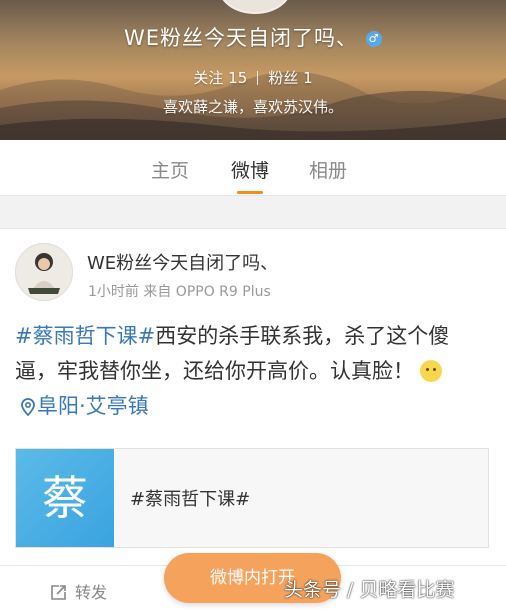 The image size is (506, 612). Describe the element at coordinates (283, 78) in the screenshot. I see `followers-label: 粉丝` at that location.